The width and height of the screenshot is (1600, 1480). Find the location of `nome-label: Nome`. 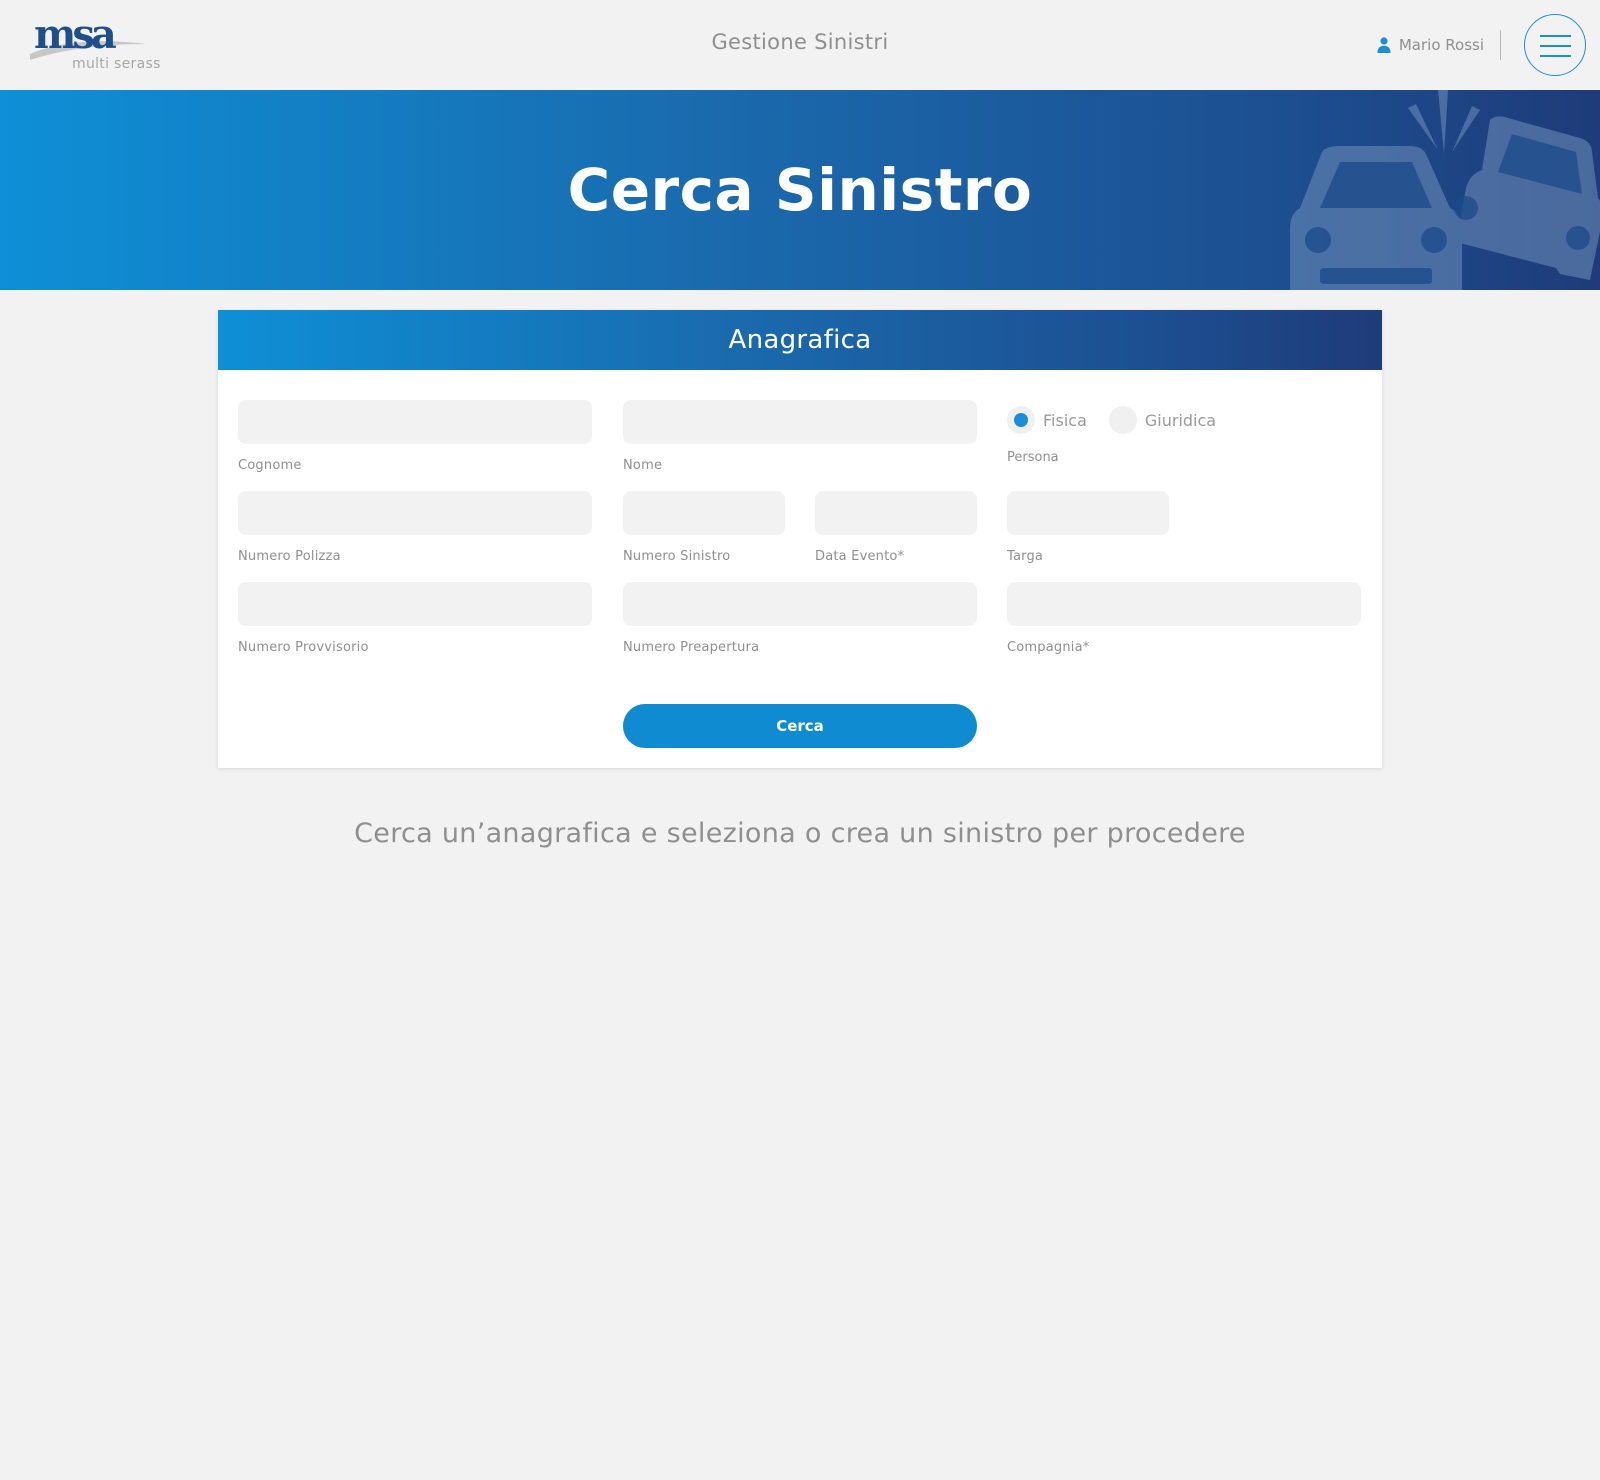

nome-label: Nome is located at coordinates (643, 465).